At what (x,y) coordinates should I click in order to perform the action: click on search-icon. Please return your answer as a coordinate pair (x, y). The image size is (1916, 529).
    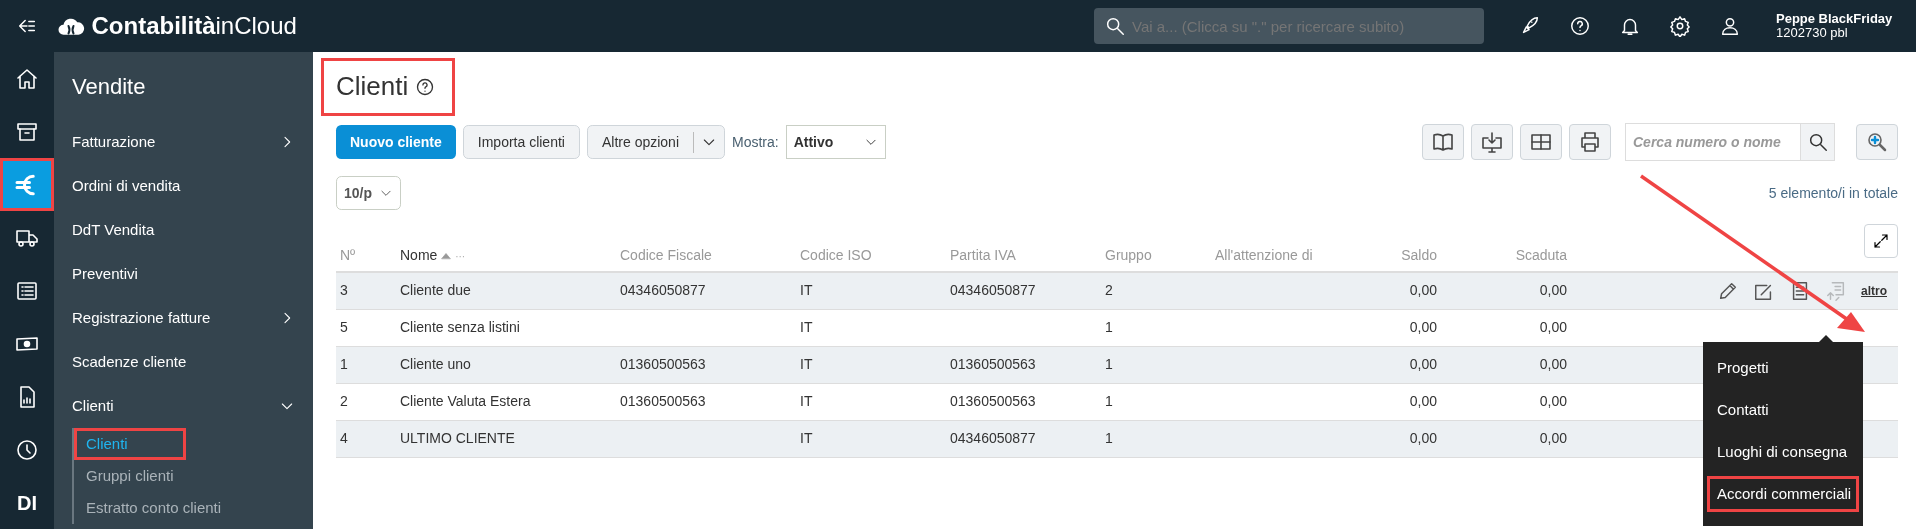
    Looking at the image, I should click on (1115, 26).